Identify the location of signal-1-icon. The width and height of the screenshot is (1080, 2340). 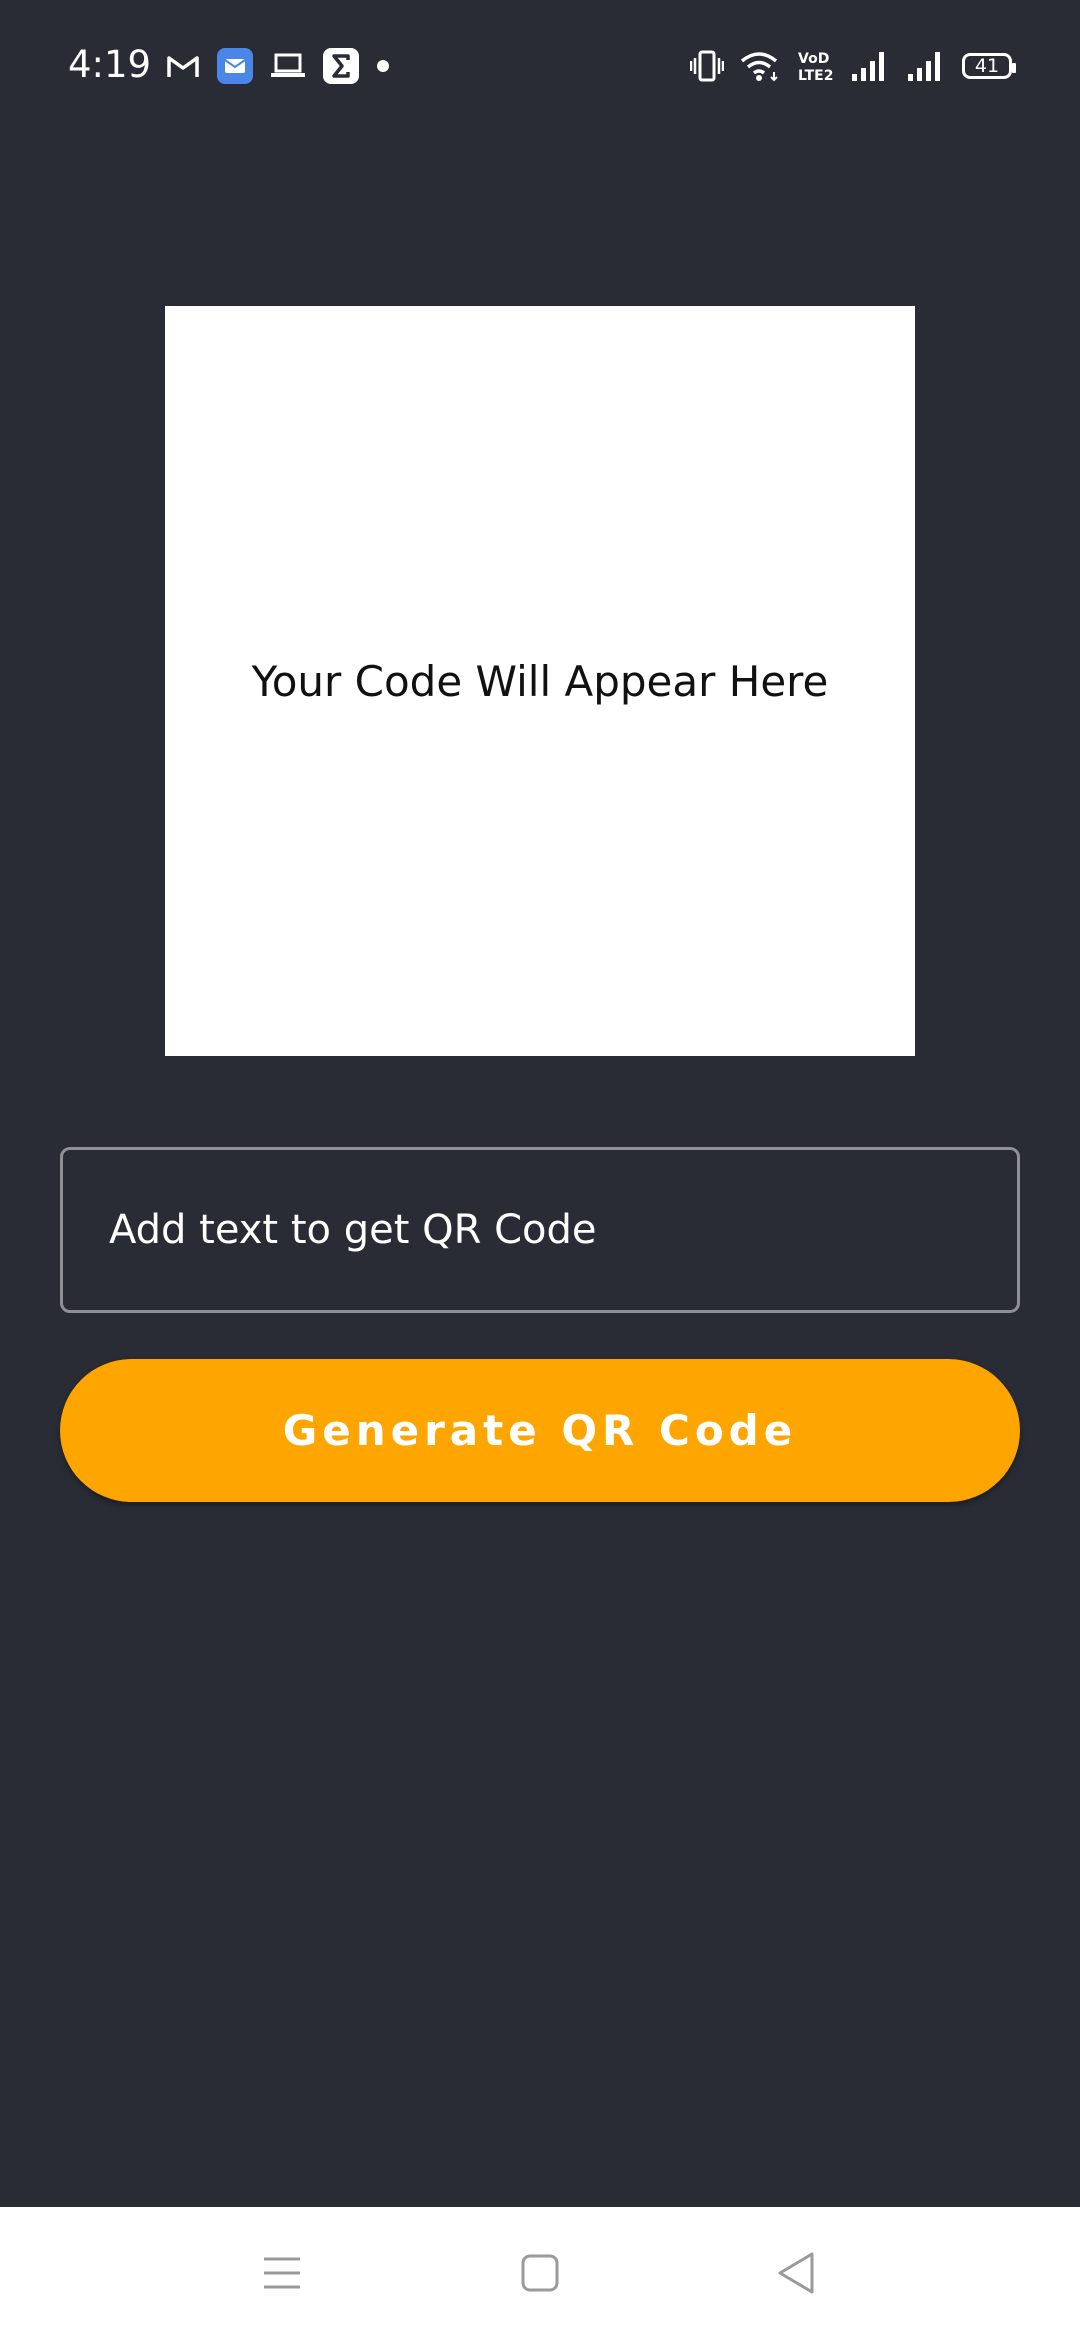
(870, 66).